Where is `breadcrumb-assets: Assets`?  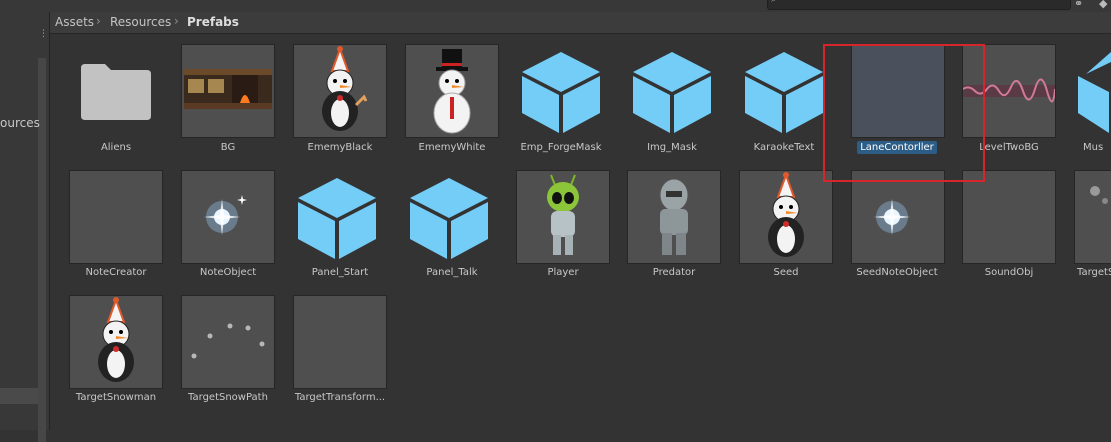
breadcrumb-assets: Assets is located at coordinates (74, 22).